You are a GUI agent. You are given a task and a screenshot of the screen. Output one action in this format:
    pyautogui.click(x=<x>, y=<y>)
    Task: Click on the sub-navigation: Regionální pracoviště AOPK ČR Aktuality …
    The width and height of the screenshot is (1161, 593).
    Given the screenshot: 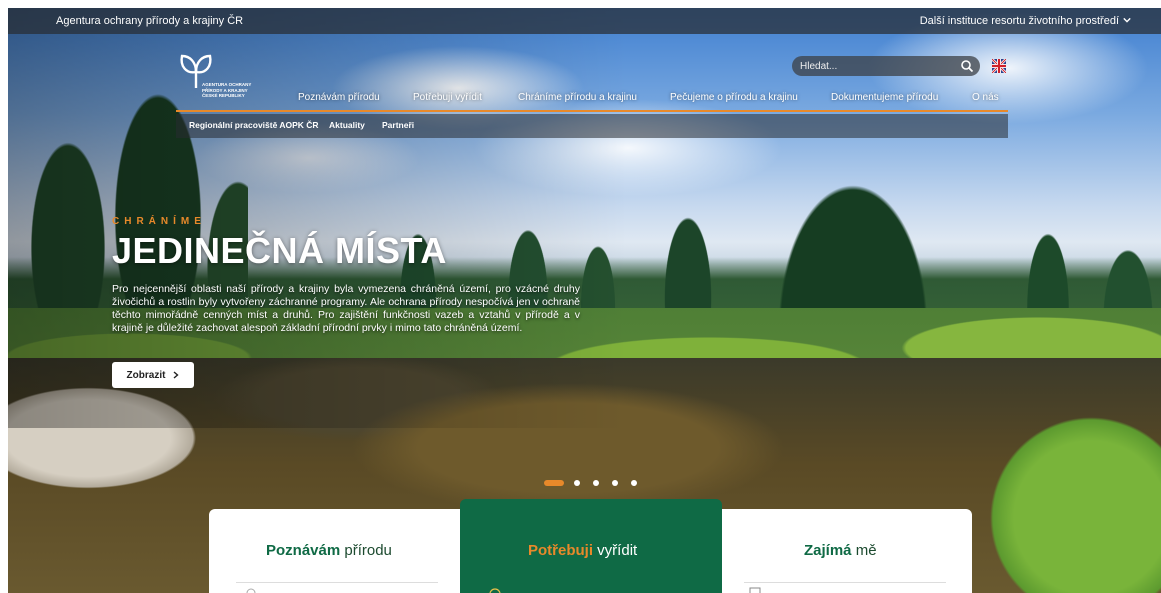 What is the action you would take?
    pyautogui.click(x=592, y=126)
    